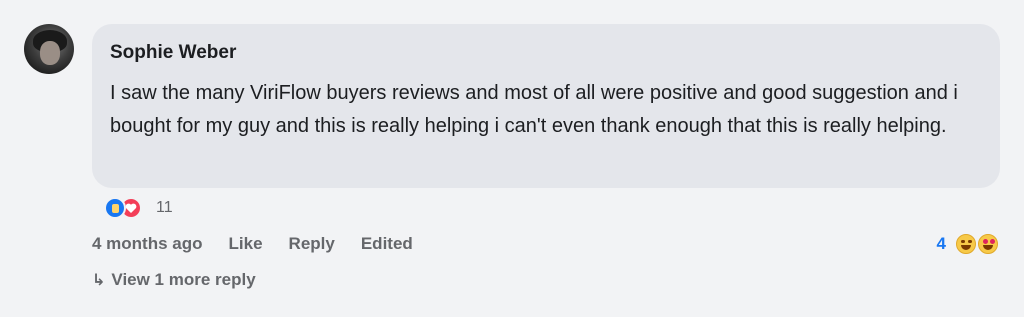 The height and width of the screenshot is (317, 1024). What do you see at coordinates (99, 280) in the screenshot?
I see `reply-arrow-icon: ↳` at bounding box center [99, 280].